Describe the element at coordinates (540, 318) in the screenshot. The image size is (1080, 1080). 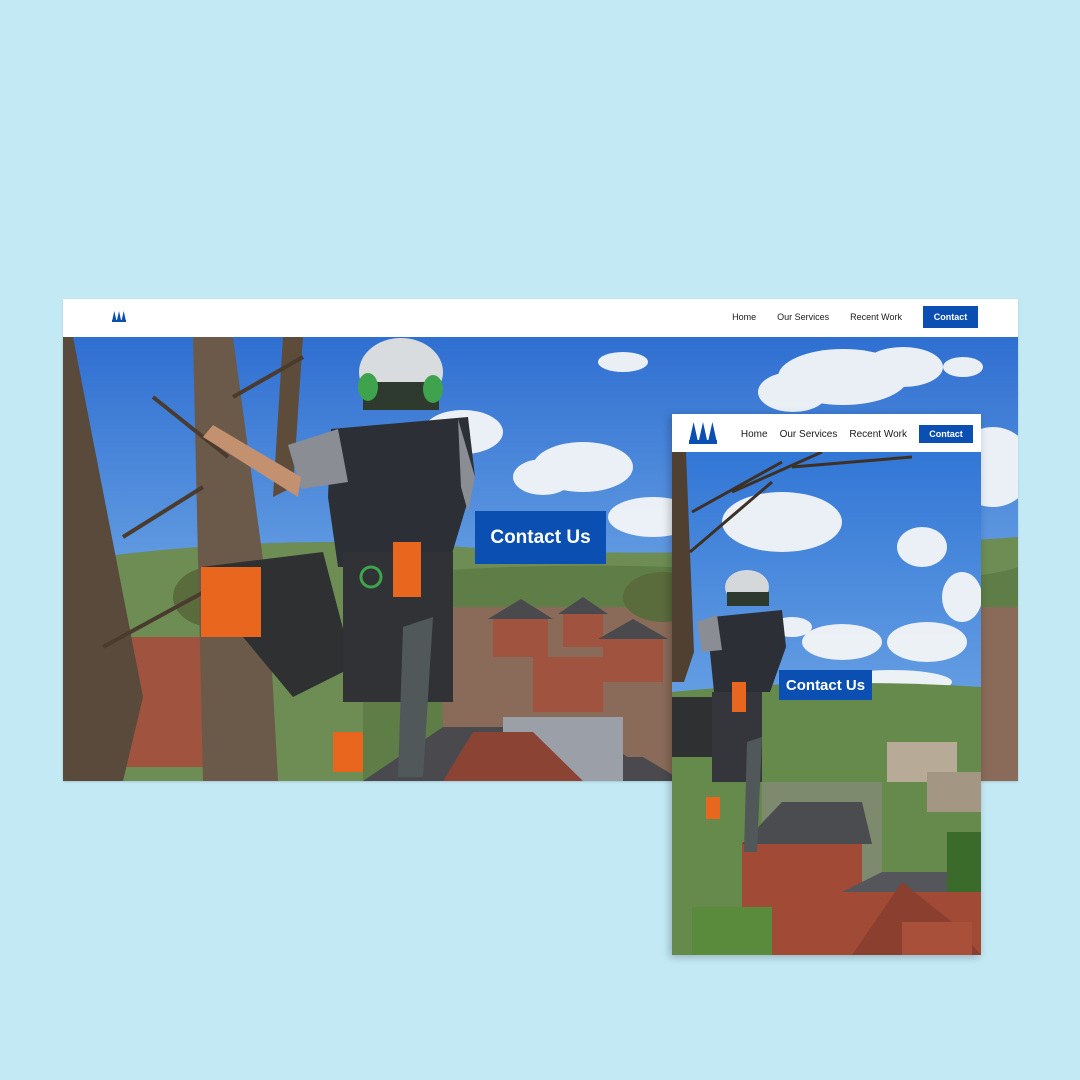
I see `desktop-navbar: Home Our Services Recent Work Contact` at that location.